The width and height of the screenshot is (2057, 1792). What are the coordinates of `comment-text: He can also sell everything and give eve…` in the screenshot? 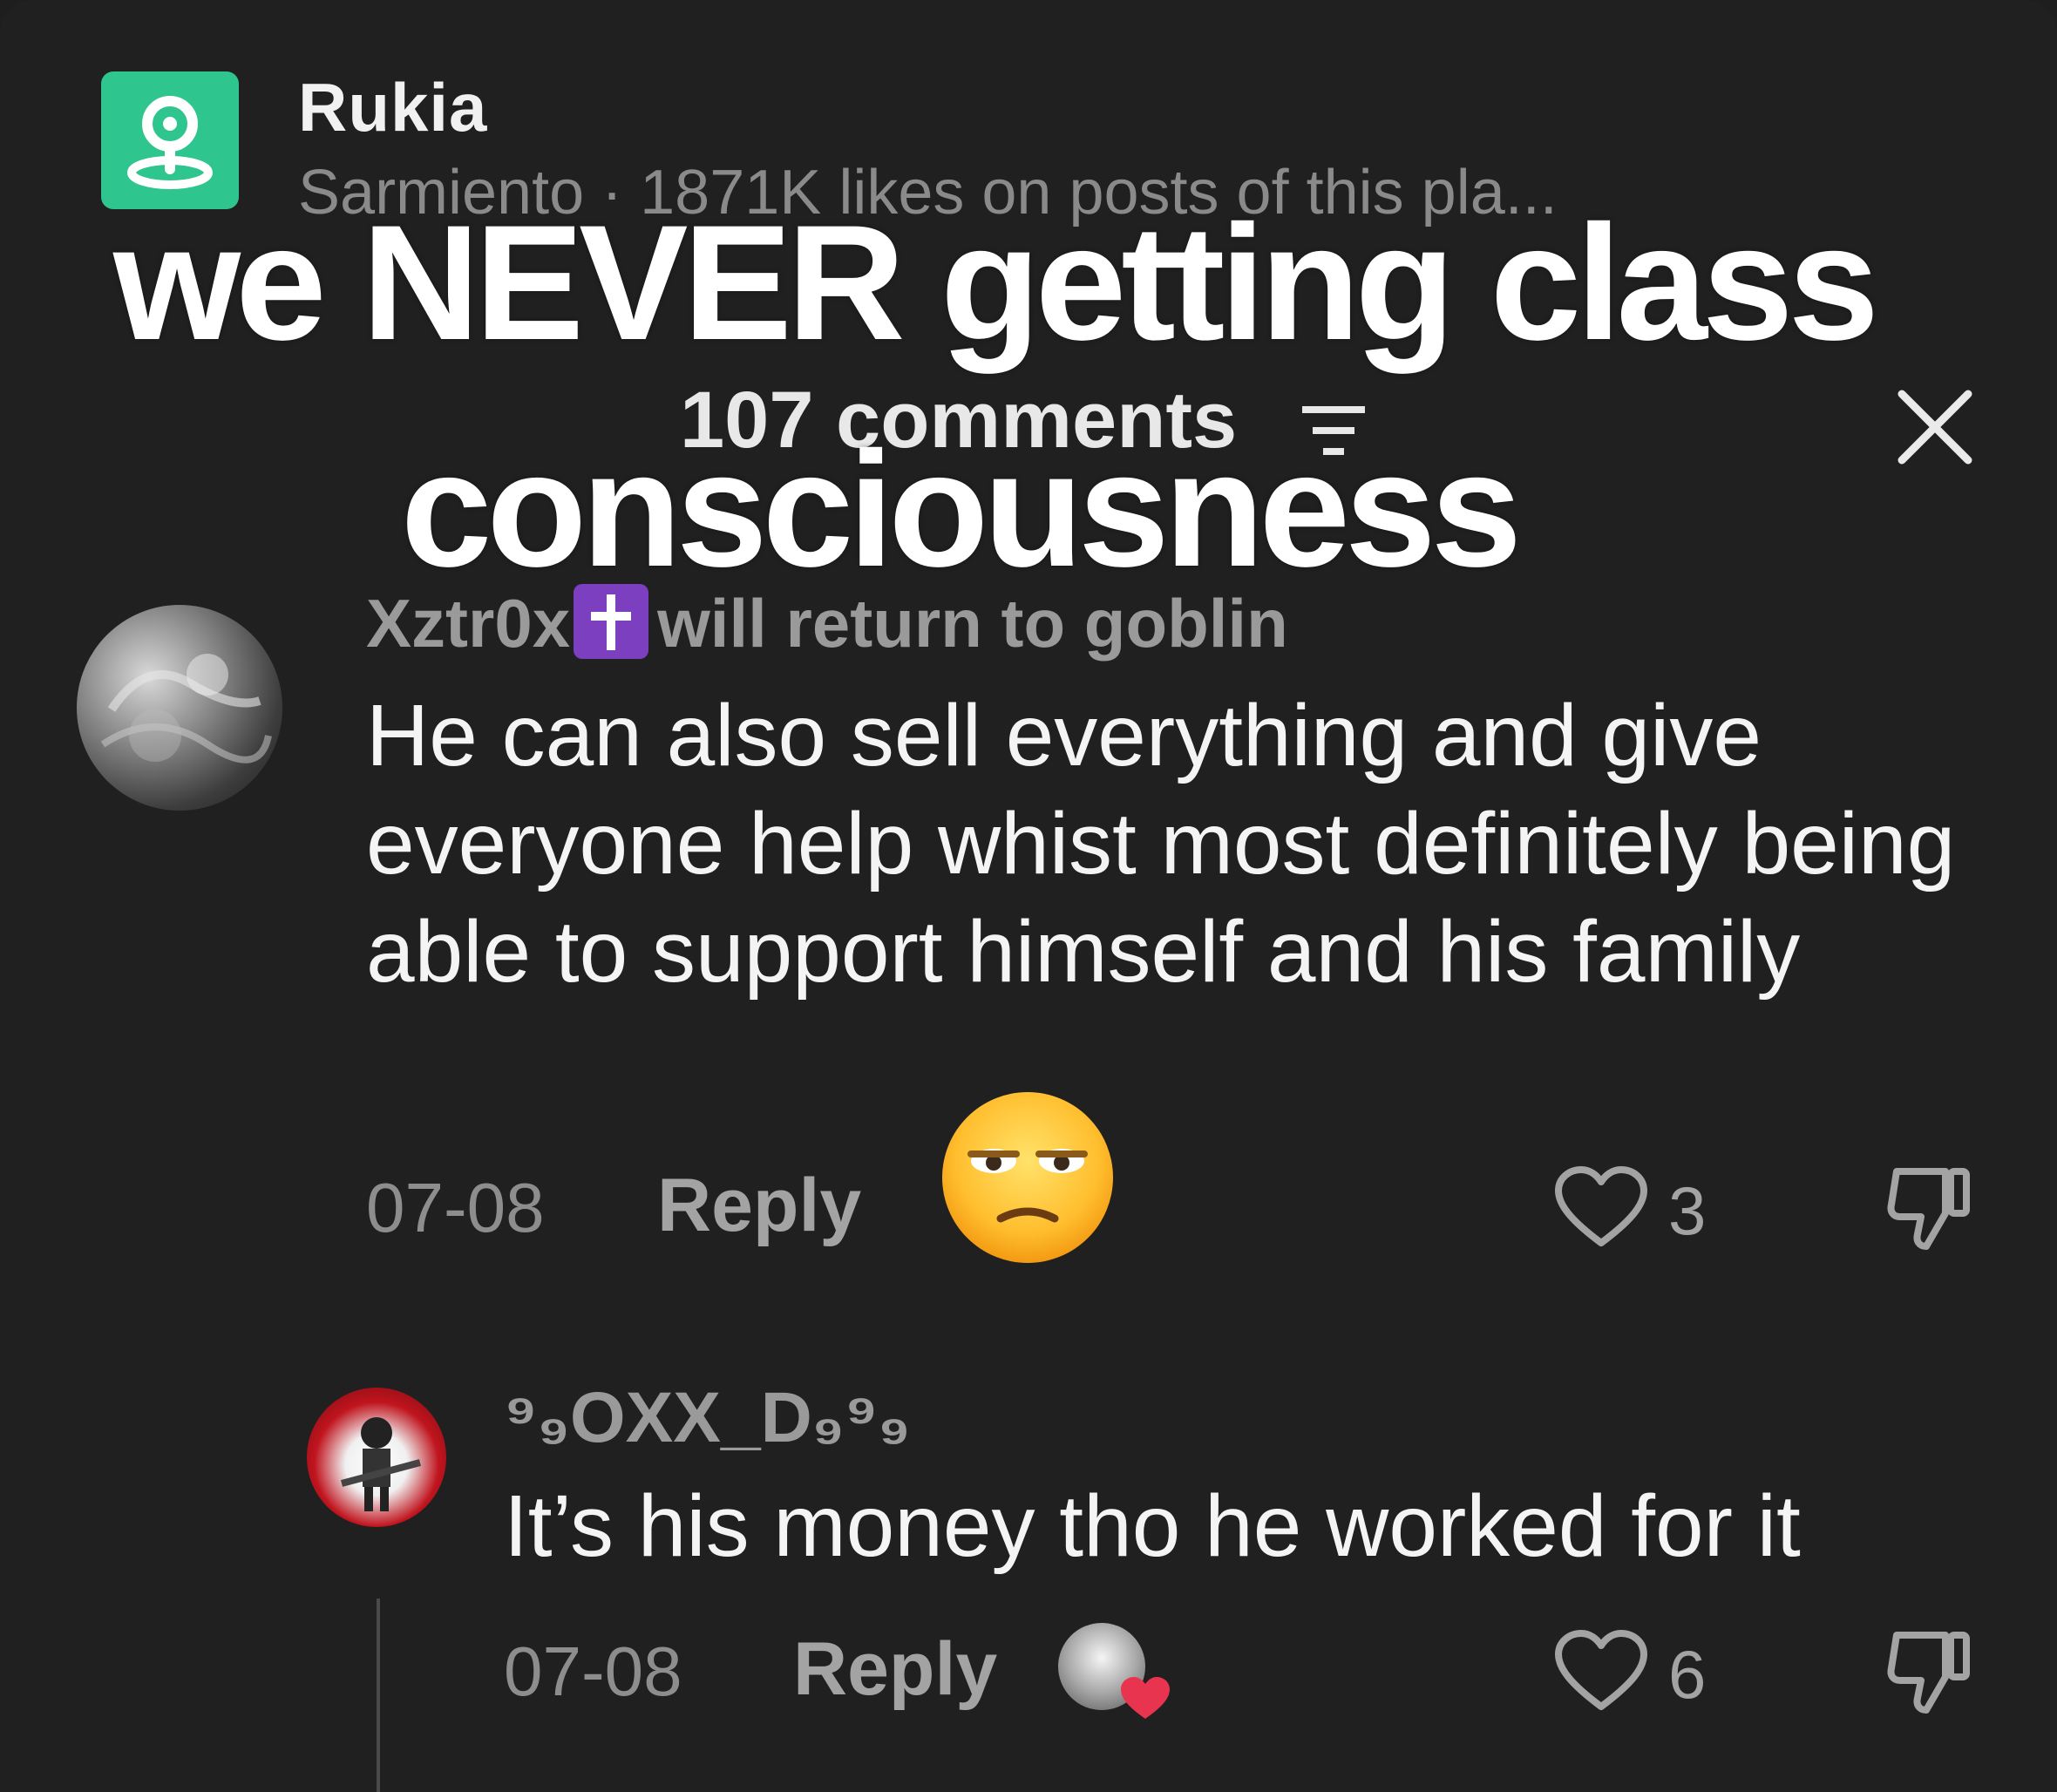 It's located at (1161, 844).